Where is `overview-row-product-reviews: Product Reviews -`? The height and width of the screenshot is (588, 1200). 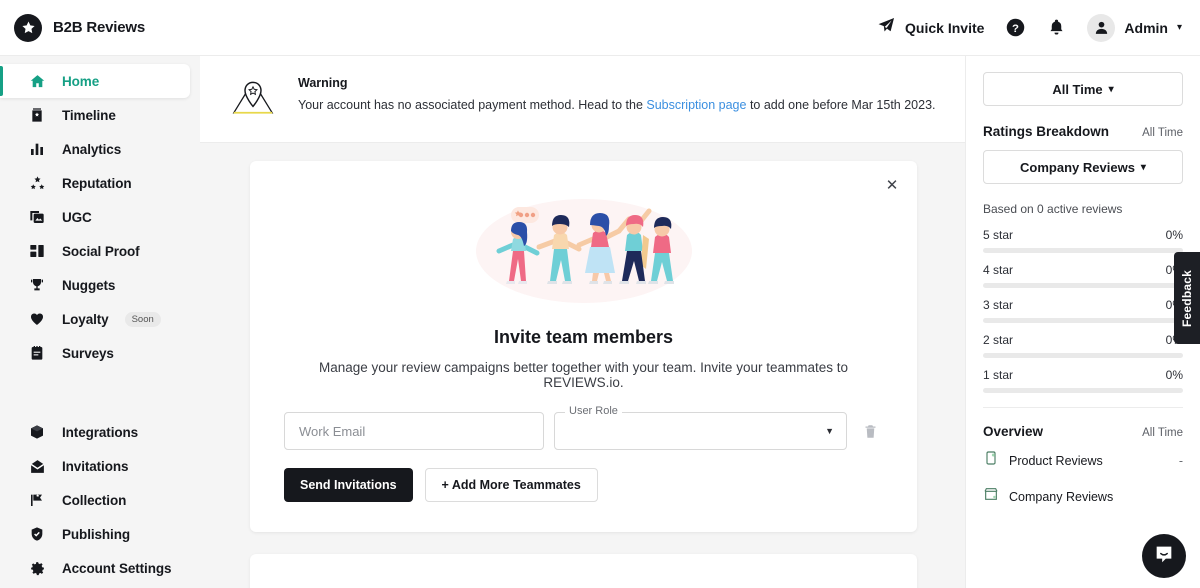 overview-row-product-reviews: Product Reviews - is located at coordinates (1083, 460).